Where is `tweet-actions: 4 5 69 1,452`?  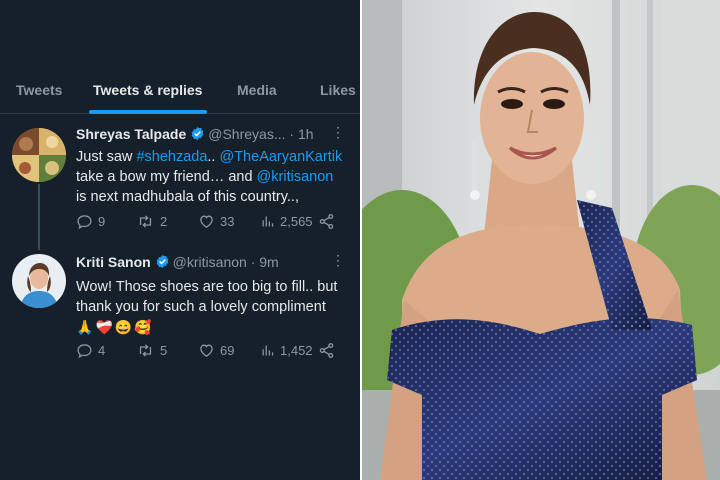
tweet-actions: 4 5 69 1,452 is located at coordinates (211, 351).